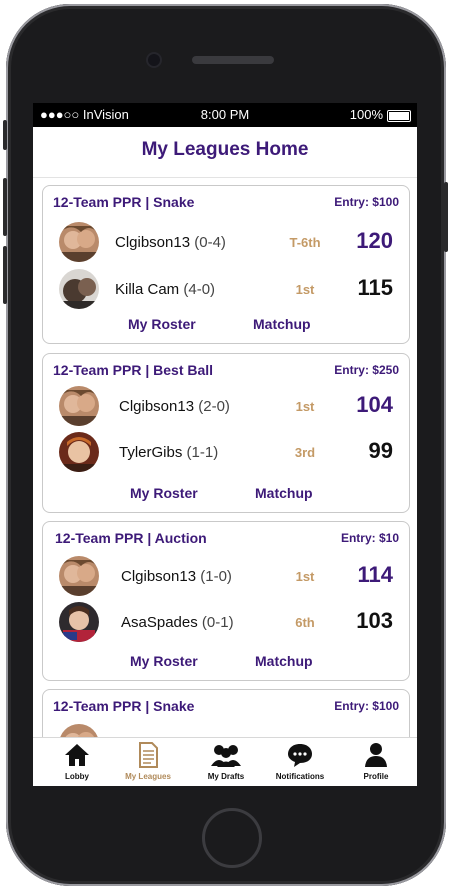 The height and width of the screenshot is (891, 452). What do you see at coordinates (233, 60) in the screenshot?
I see `speaker-grille` at bounding box center [233, 60].